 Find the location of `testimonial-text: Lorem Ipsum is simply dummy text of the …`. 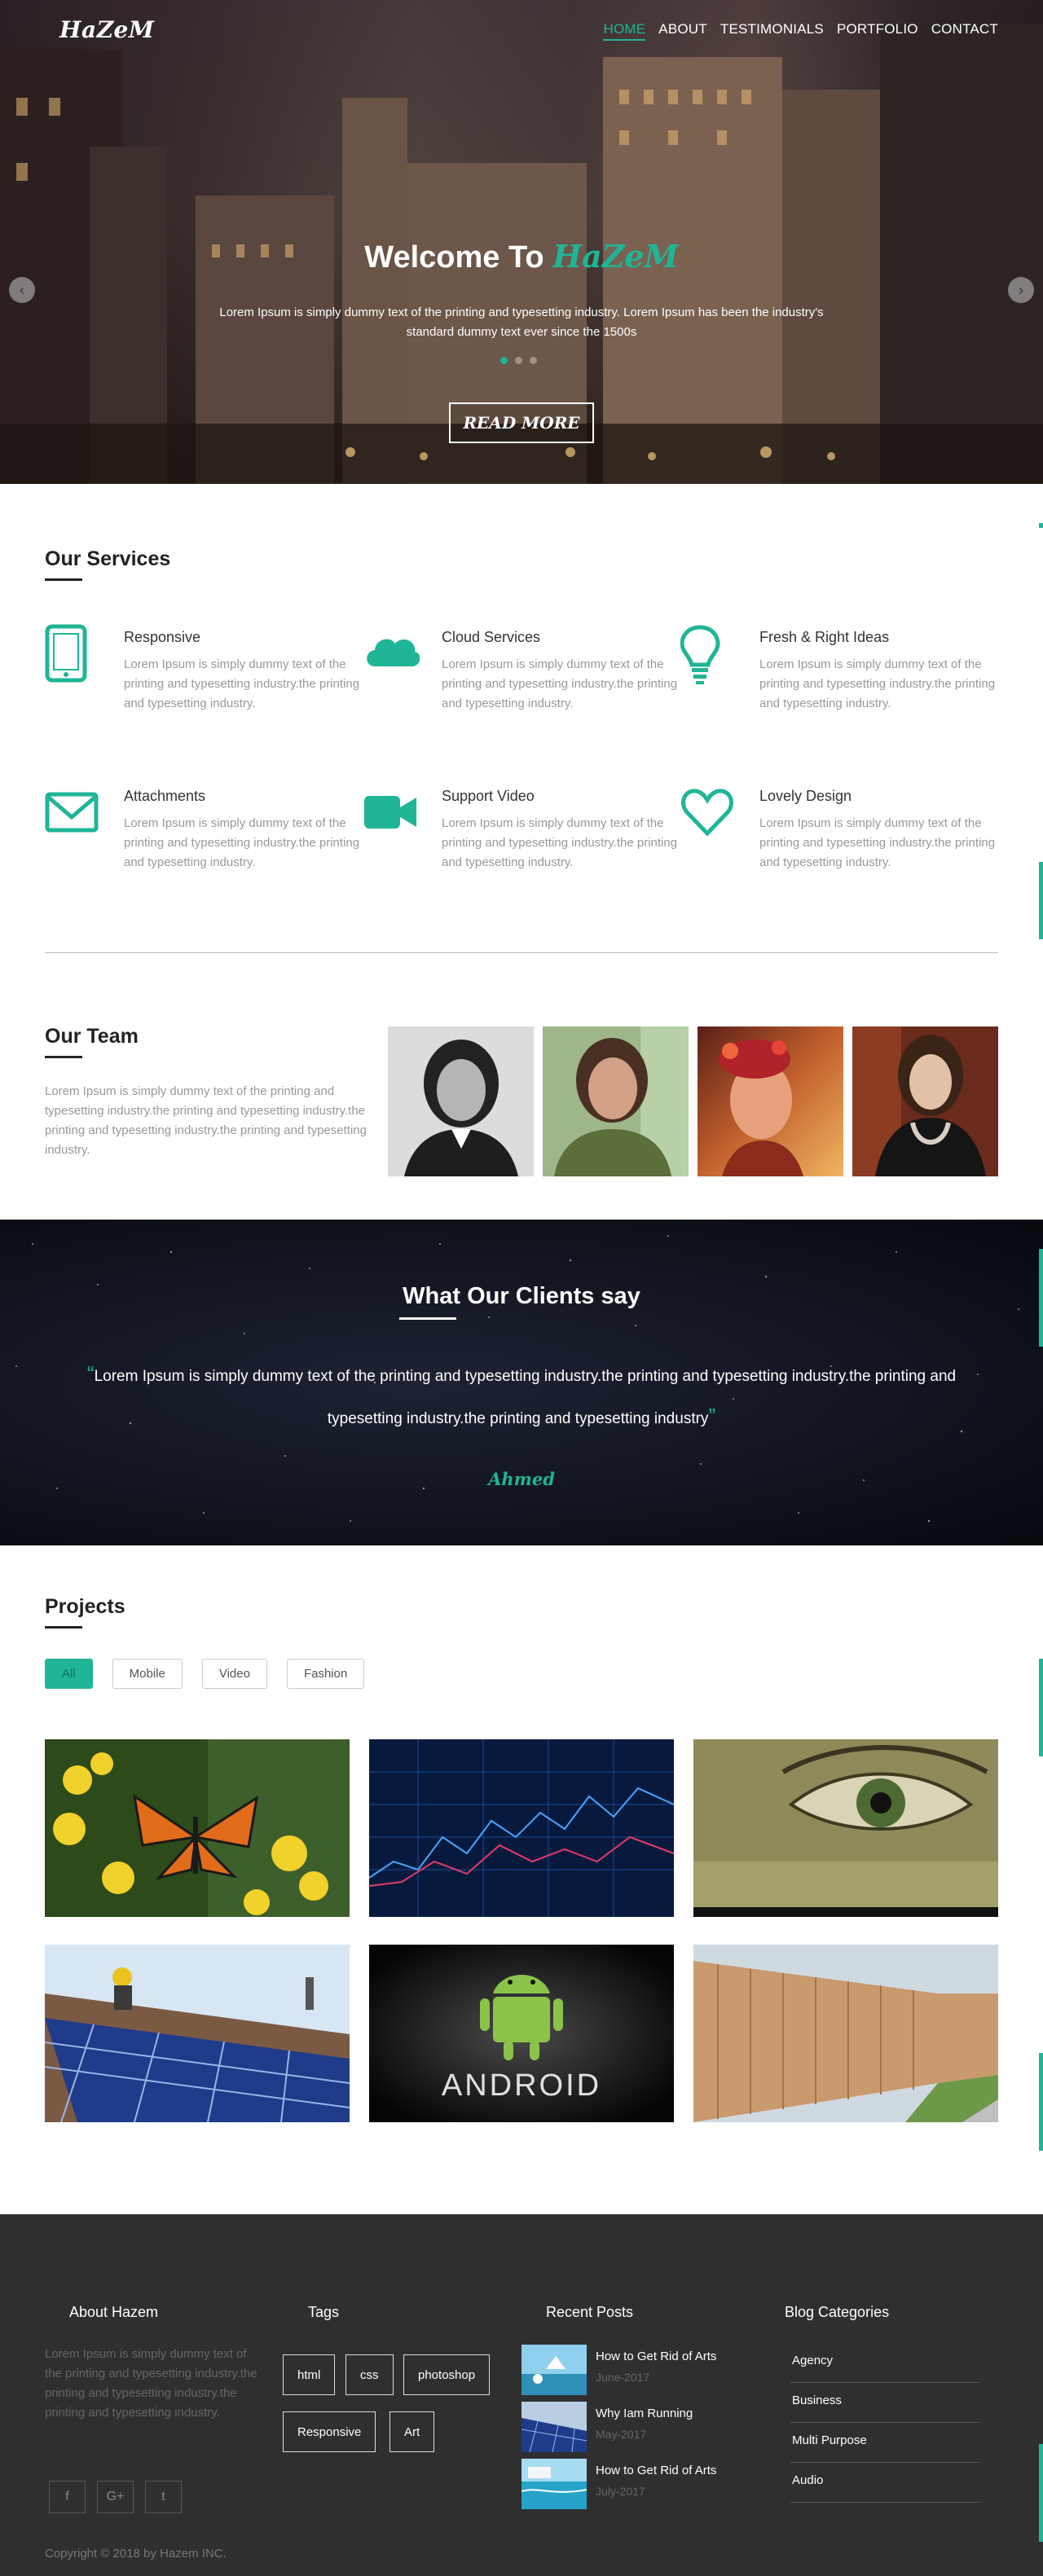

testimonial-text: Lorem Ipsum is simply dummy text of the … is located at coordinates (525, 1397).